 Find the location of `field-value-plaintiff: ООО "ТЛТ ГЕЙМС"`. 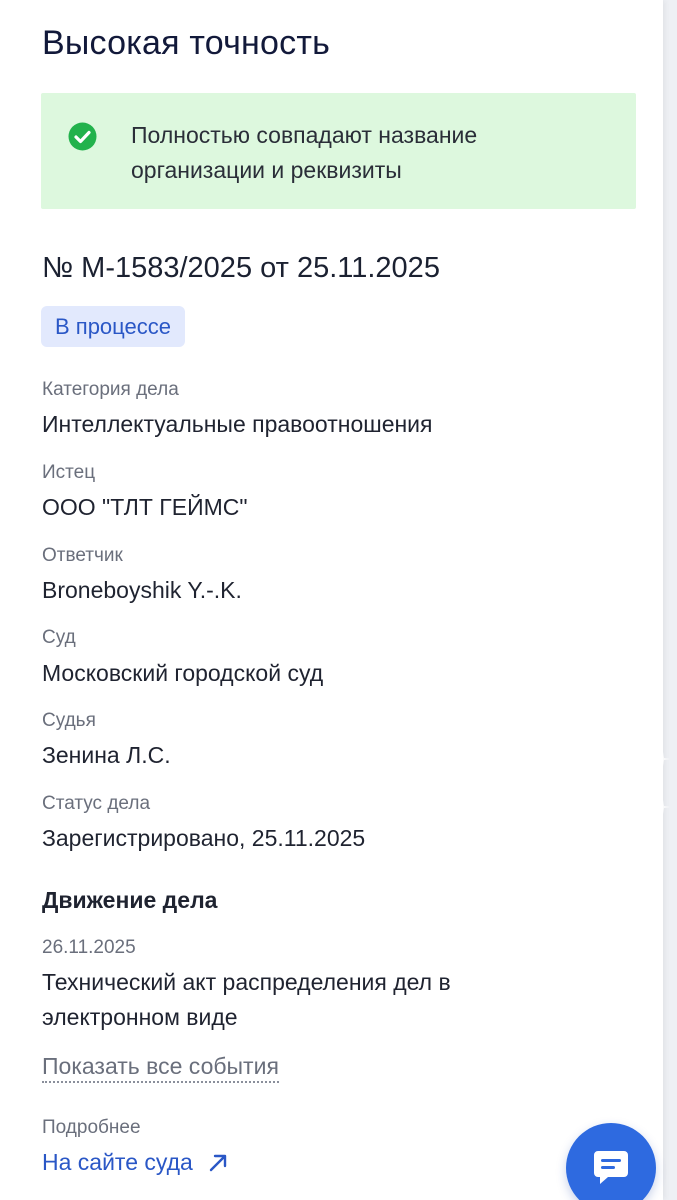

field-value-plaintiff: ООО "ТЛТ ГЕЙМС" is located at coordinates (145, 507).